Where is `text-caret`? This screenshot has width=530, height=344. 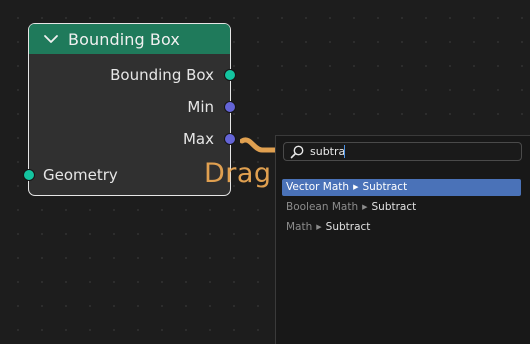
text-caret is located at coordinates (345, 151).